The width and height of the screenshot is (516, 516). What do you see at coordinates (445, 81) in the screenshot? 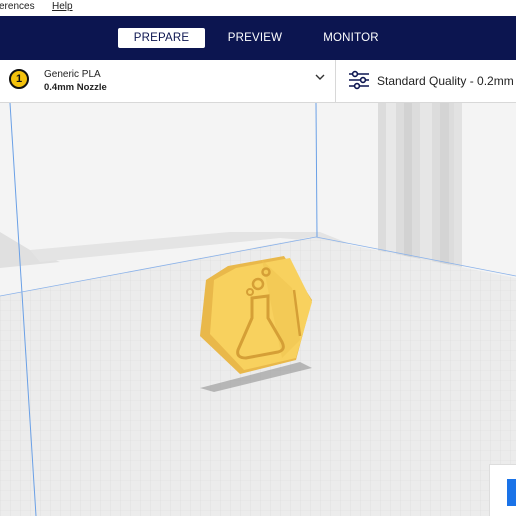
I see `quality-label: Standard Quality - 0.2mm` at bounding box center [445, 81].